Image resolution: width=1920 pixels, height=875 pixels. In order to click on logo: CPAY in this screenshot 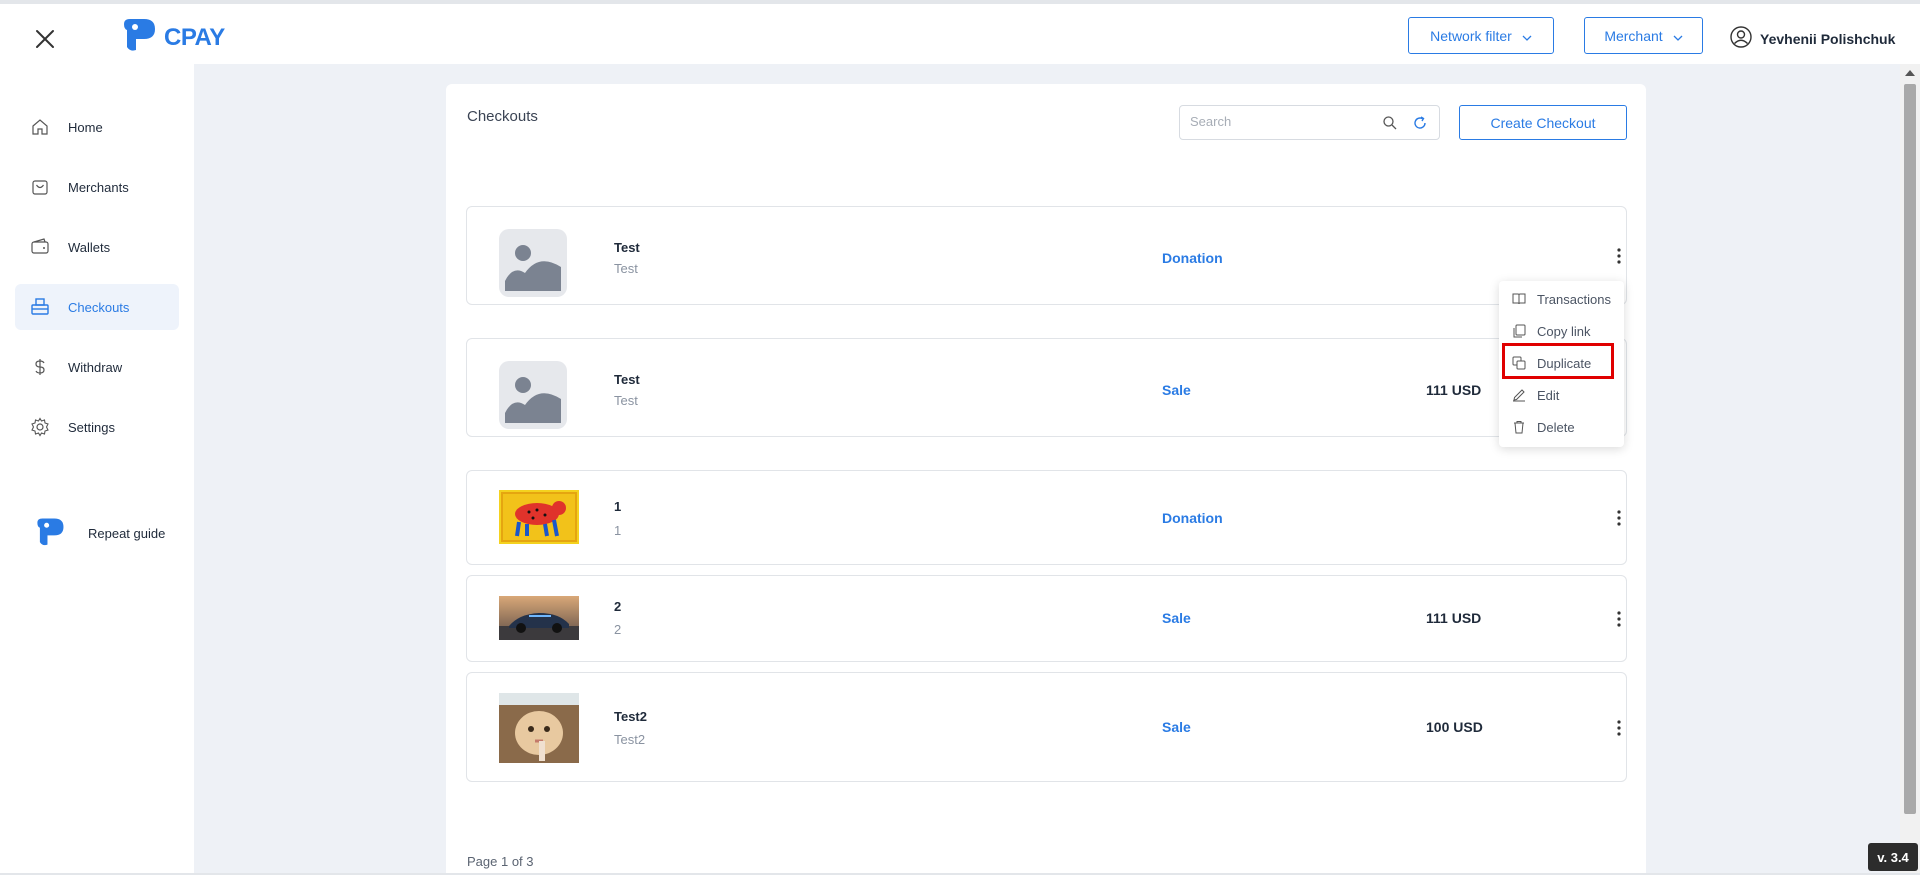, I will do `click(172, 37)`.